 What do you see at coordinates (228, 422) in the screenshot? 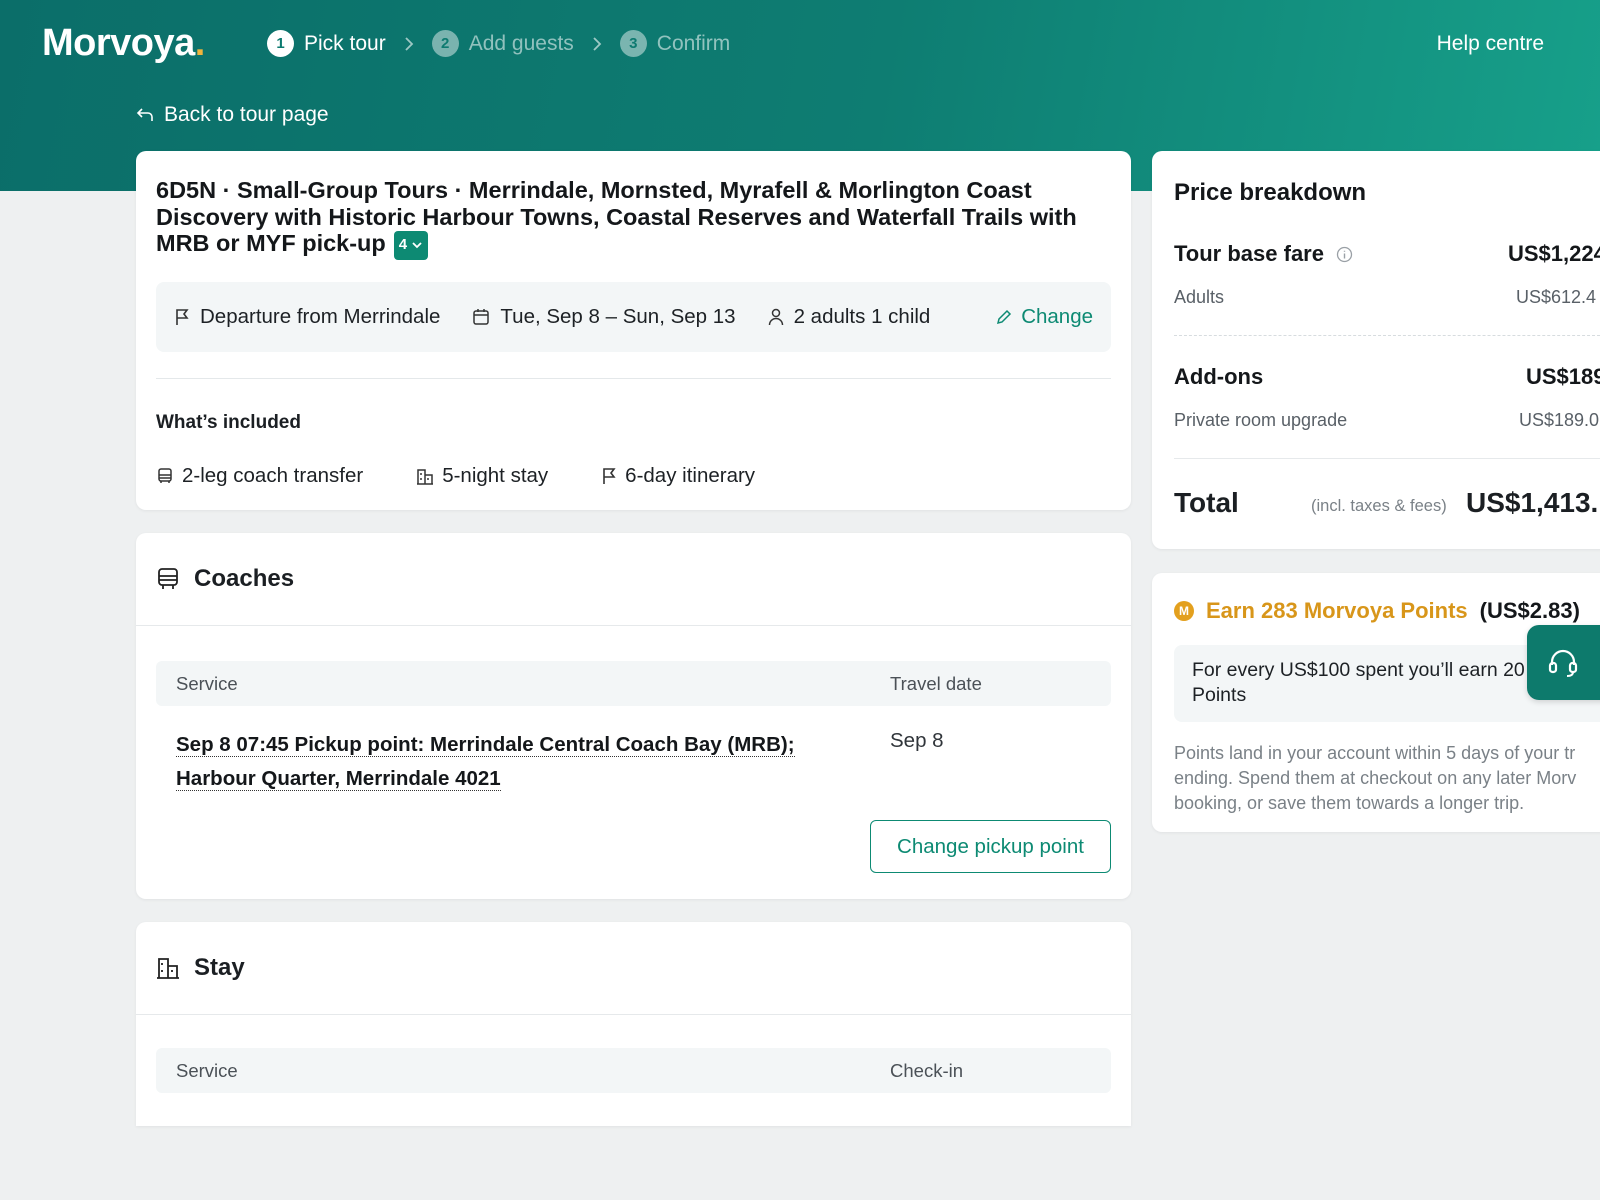
I see `whats-included-heading: What’s included` at bounding box center [228, 422].